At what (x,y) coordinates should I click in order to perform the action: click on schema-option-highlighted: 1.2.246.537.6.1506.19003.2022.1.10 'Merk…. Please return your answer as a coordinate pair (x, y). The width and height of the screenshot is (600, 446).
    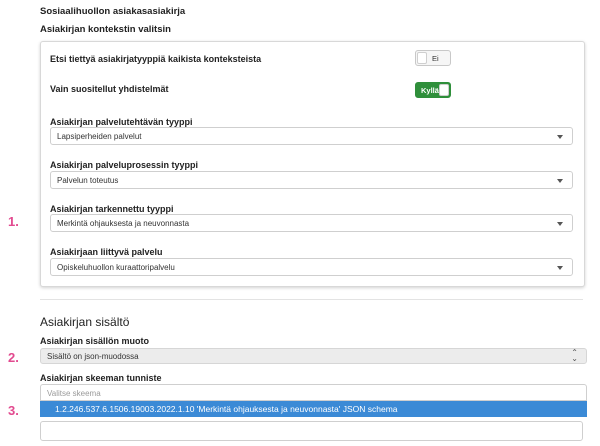
    Looking at the image, I should click on (313, 409).